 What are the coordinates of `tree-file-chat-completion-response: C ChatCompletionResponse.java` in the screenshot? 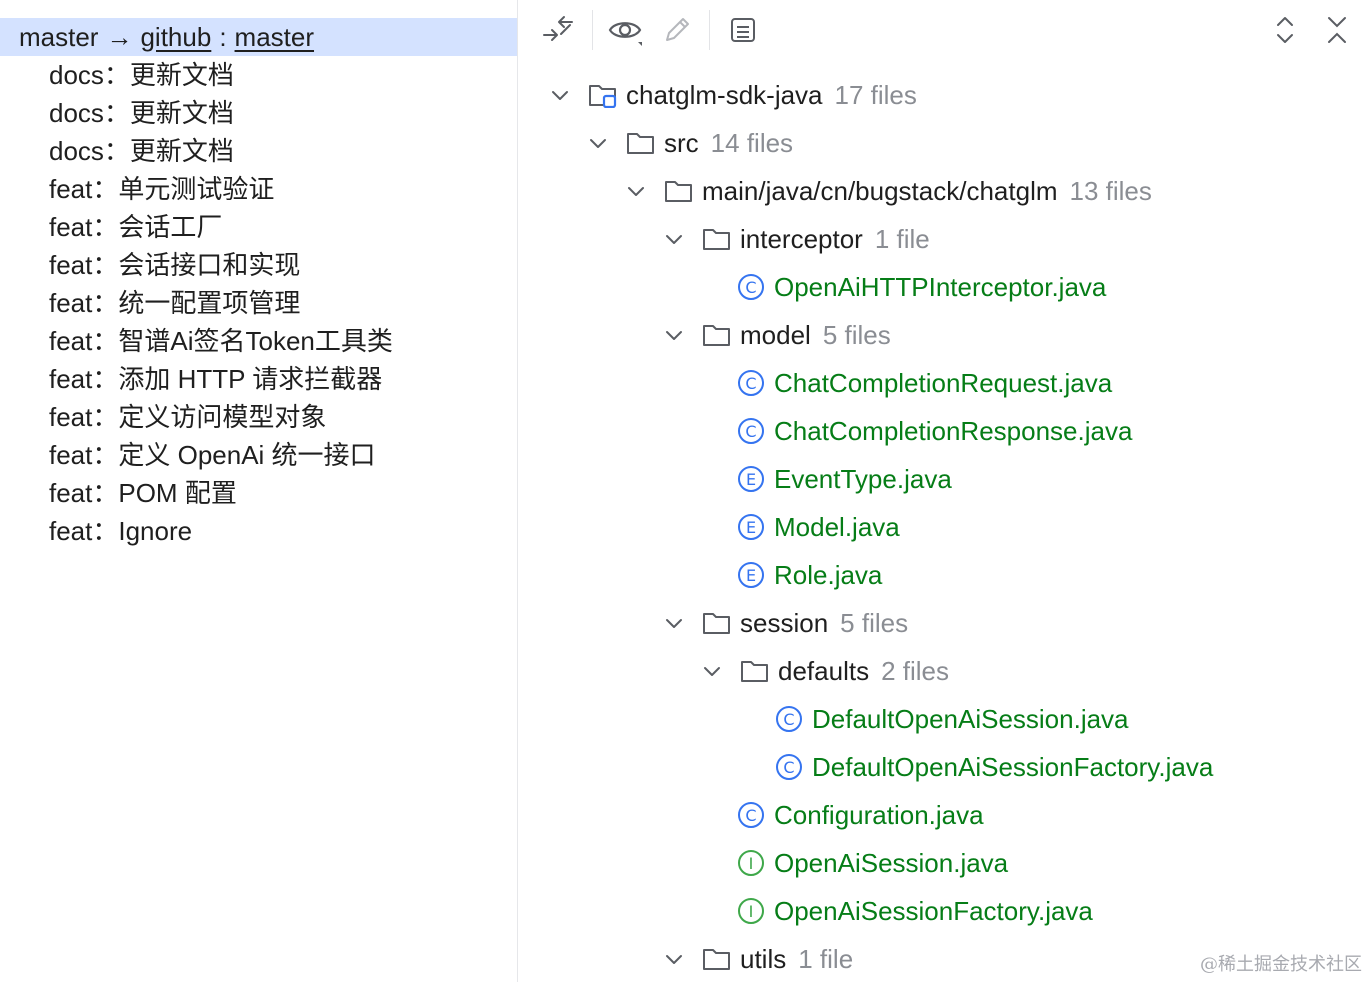 It's located at (935, 431).